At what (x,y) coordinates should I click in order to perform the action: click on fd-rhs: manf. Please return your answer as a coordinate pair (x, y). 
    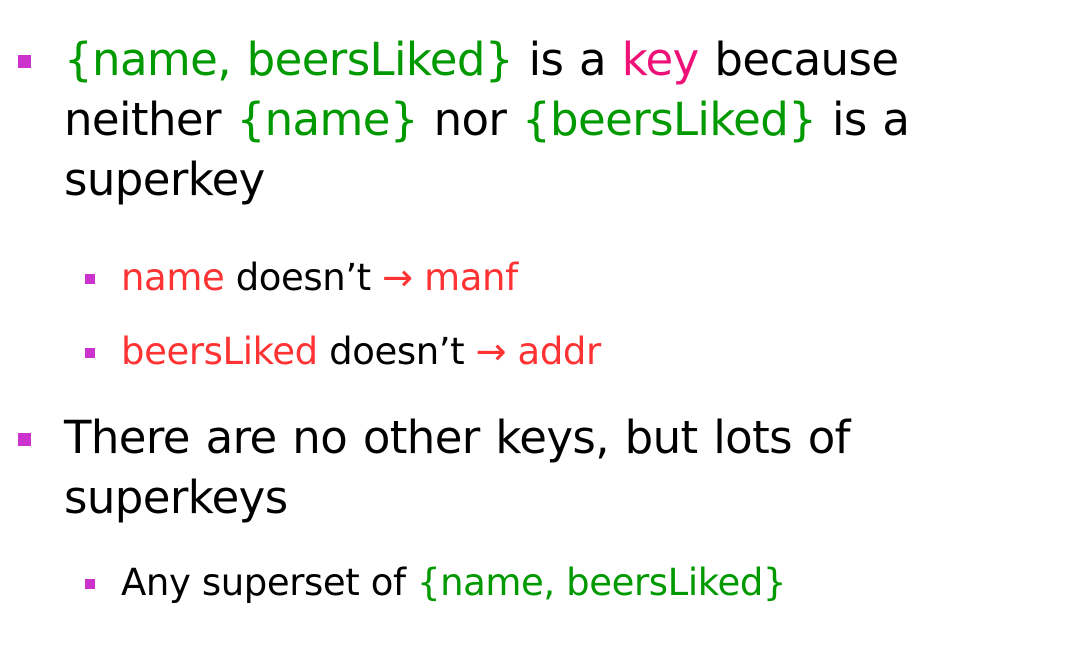
    Looking at the image, I should click on (465, 277).